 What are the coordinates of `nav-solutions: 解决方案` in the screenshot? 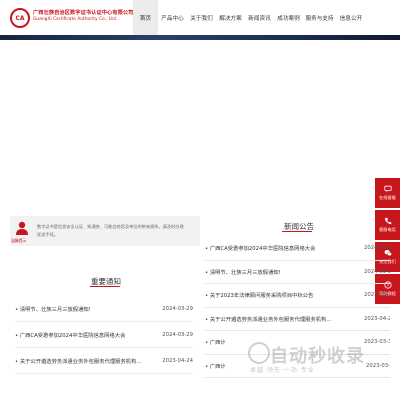 It's located at (230, 17).